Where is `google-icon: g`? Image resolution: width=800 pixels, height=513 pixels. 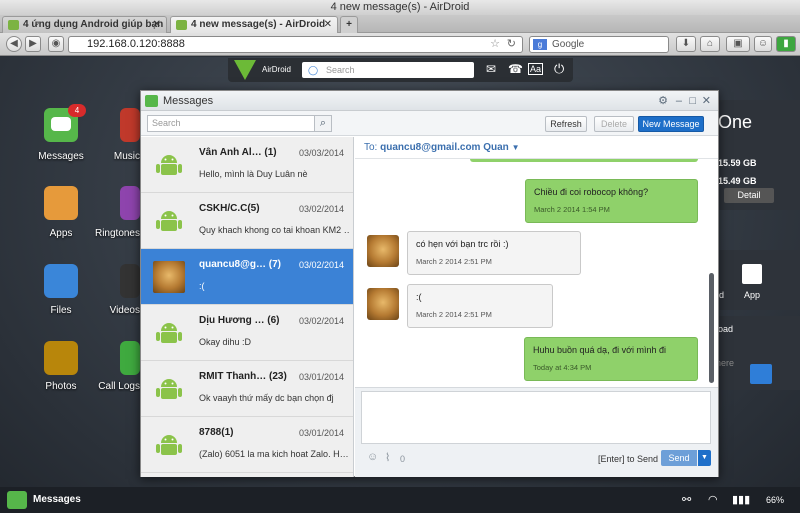
google-icon: g is located at coordinates (540, 44).